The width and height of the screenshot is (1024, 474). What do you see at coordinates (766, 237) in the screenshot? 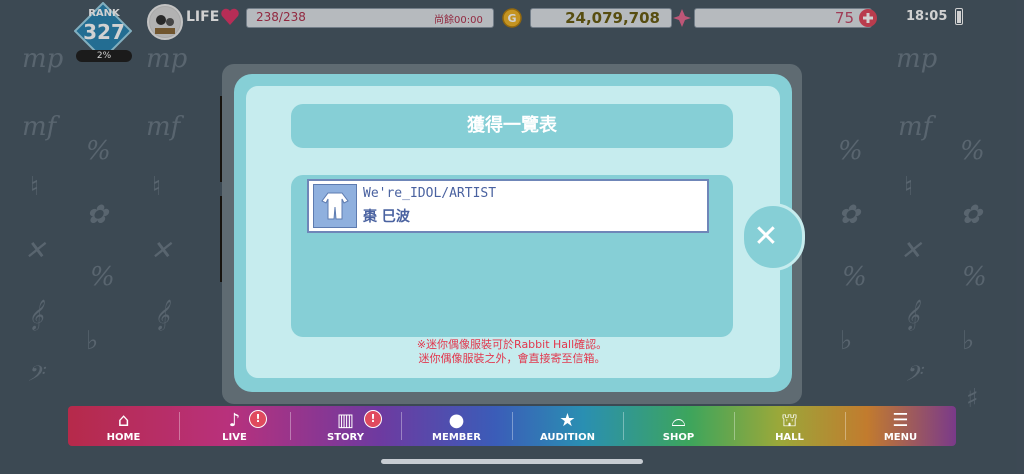
I see `close-icon: ✕` at bounding box center [766, 237].